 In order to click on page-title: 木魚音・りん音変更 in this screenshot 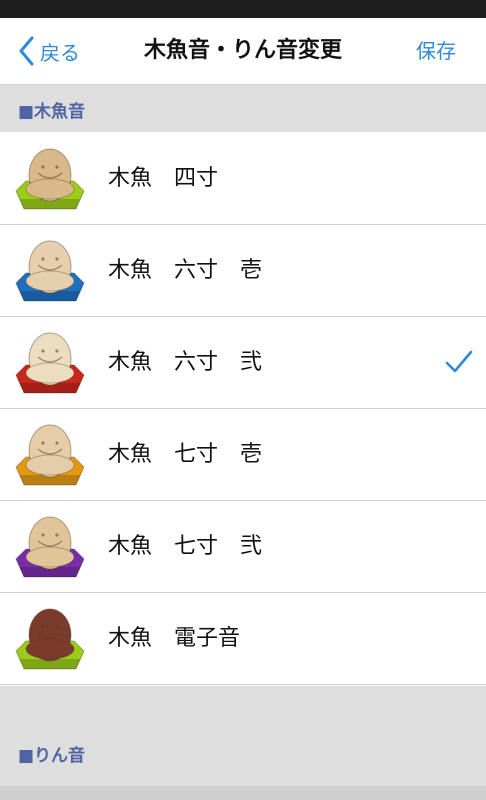, I will do `click(242, 50)`.